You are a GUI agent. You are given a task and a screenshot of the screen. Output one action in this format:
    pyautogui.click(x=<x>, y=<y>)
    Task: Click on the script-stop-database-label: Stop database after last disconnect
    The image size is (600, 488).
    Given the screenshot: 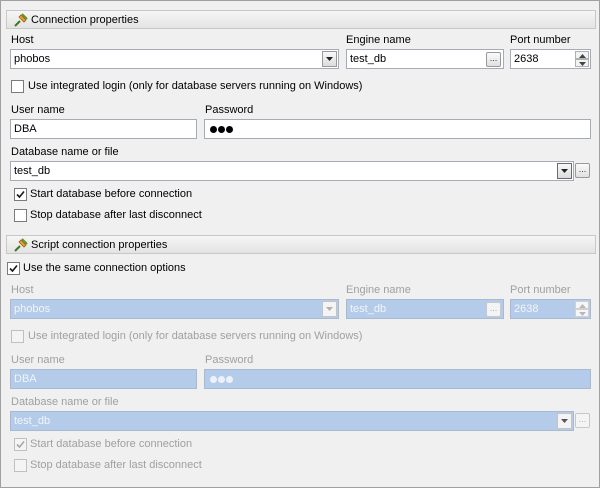 What is the action you would take?
    pyautogui.click(x=116, y=465)
    